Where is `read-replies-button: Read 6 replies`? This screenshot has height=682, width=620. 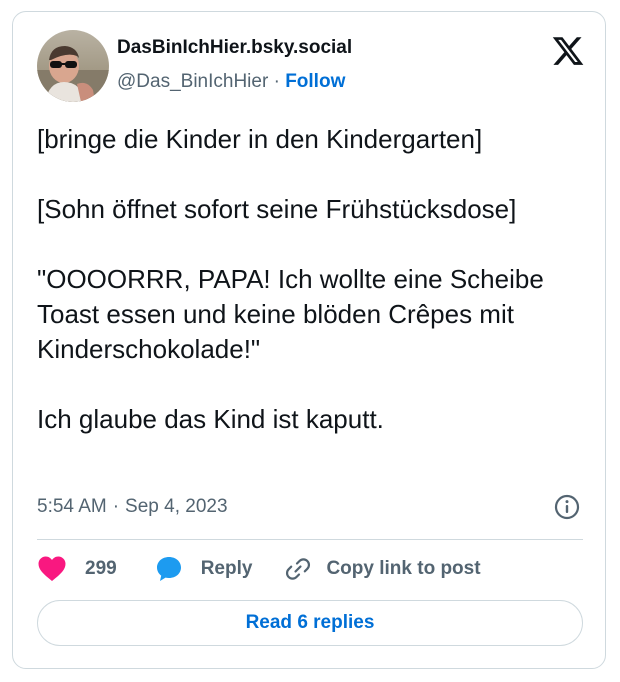 read-replies-button: Read 6 replies is located at coordinates (310, 623).